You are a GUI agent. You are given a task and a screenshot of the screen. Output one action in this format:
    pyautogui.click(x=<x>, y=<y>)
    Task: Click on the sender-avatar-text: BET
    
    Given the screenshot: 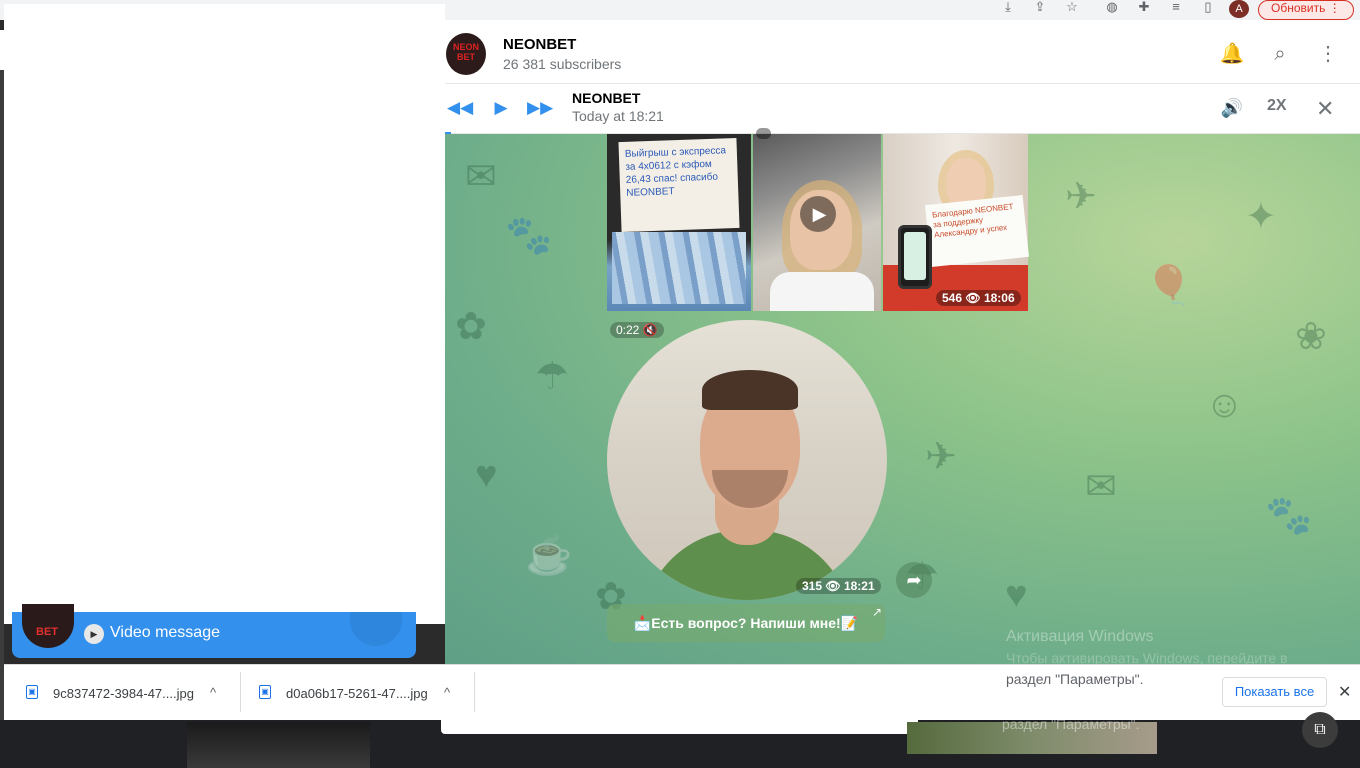 What is the action you would take?
    pyautogui.click(x=47, y=632)
    